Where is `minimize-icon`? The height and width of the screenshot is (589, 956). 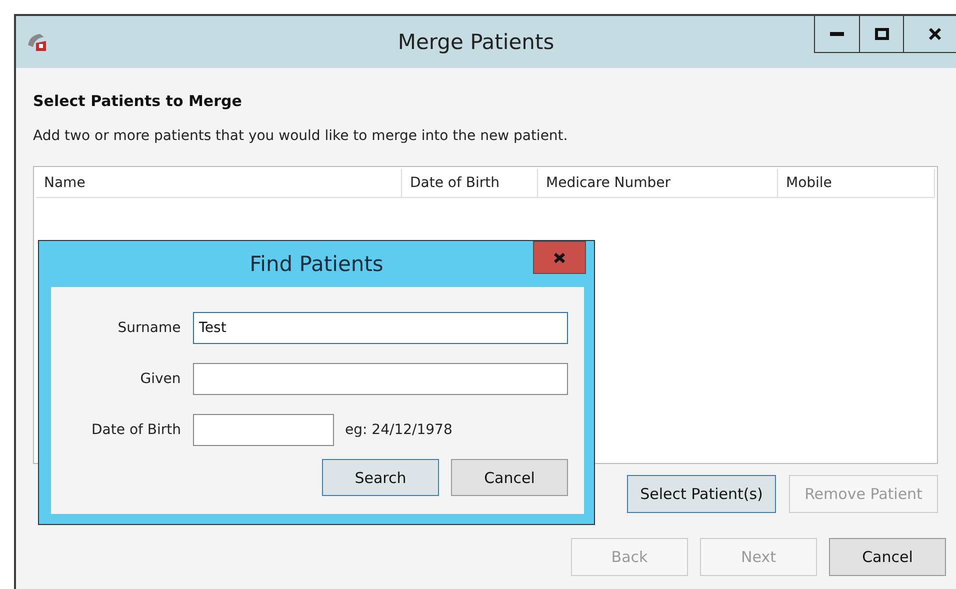
minimize-icon is located at coordinates (837, 34).